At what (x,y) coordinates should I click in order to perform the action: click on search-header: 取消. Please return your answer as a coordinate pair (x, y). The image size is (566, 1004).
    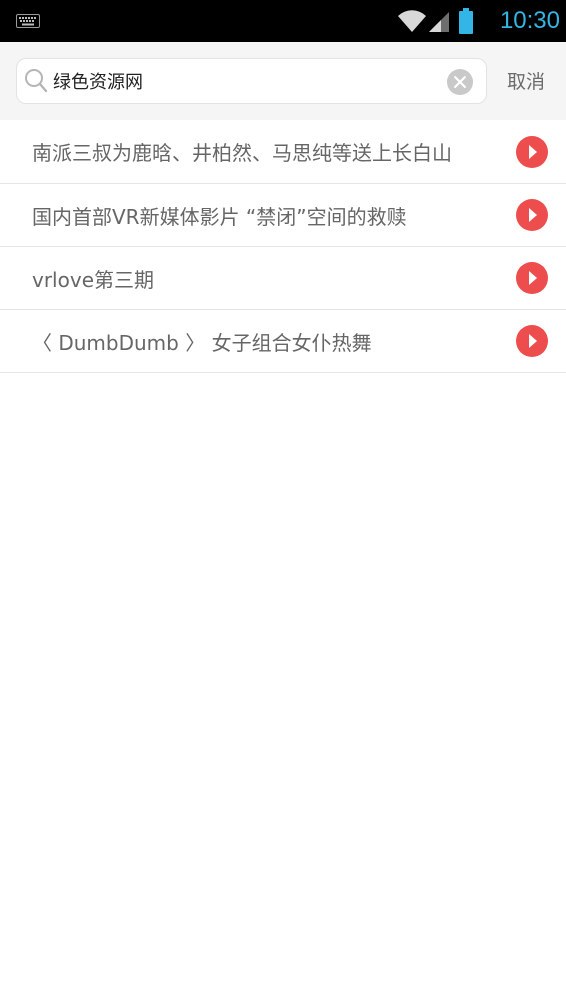
    Looking at the image, I should click on (283, 81).